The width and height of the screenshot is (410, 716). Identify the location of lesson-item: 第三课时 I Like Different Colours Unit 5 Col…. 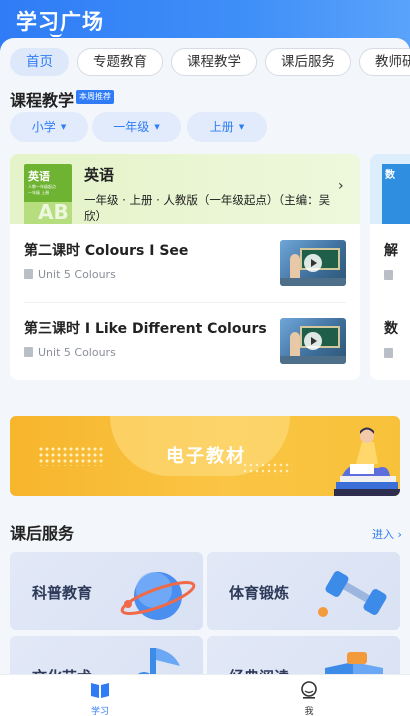
(185, 341).